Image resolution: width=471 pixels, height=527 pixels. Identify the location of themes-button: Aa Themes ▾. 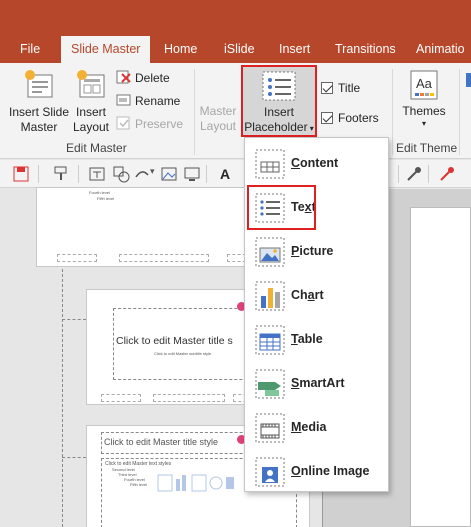
(424, 98).